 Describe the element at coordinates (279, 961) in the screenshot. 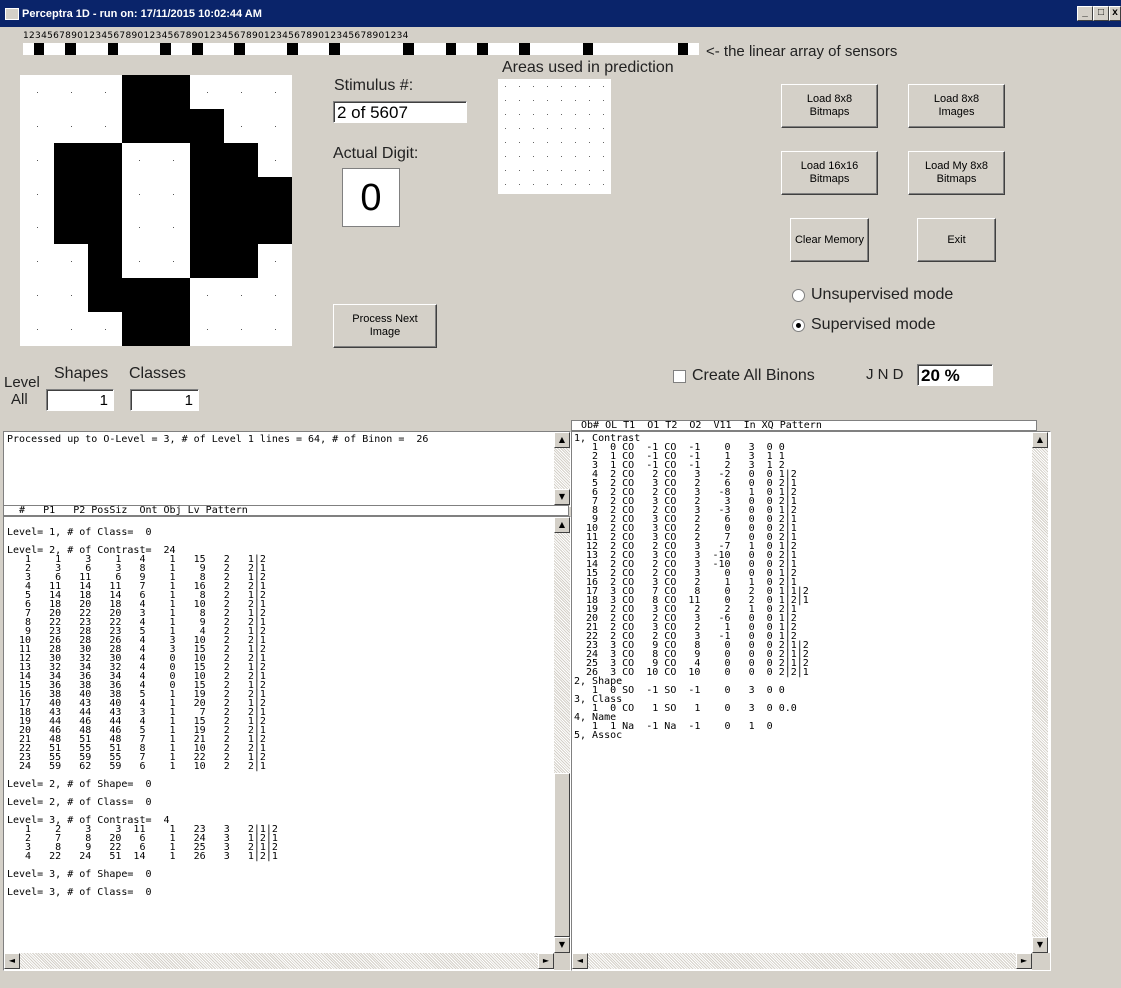

I see `level-list-hscrollbar: ◄ ►` at that location.